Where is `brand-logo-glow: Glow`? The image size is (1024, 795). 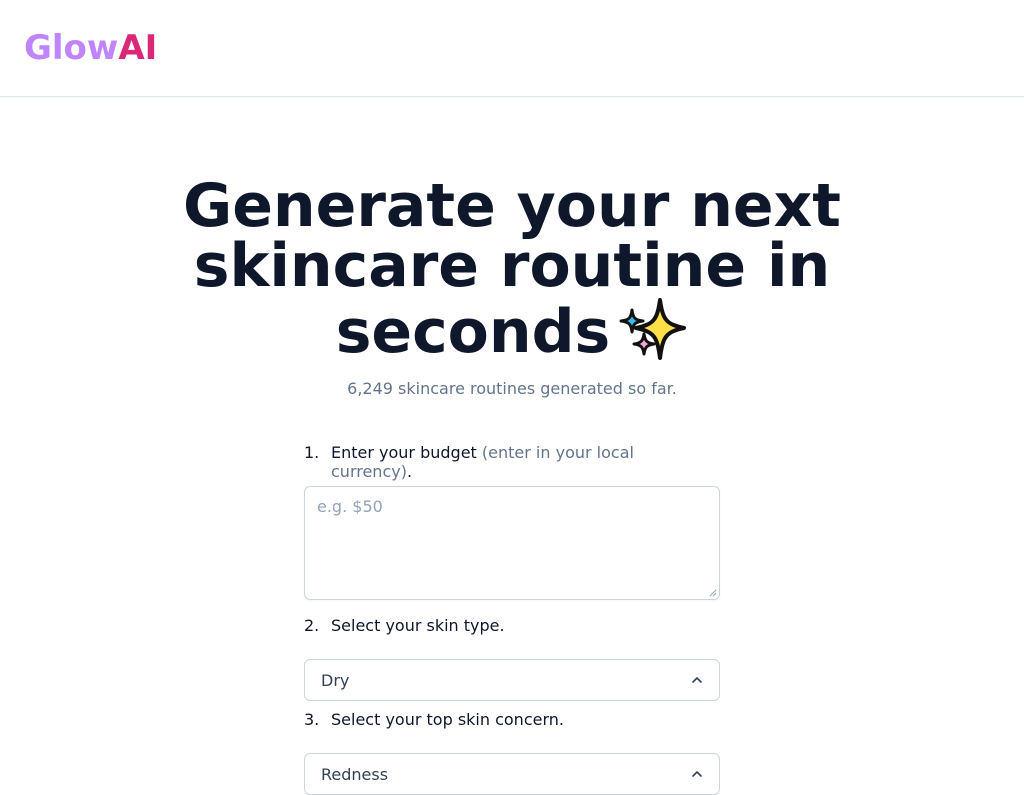 brand-logo-glow: Glow is located at coordinates (71, 48).